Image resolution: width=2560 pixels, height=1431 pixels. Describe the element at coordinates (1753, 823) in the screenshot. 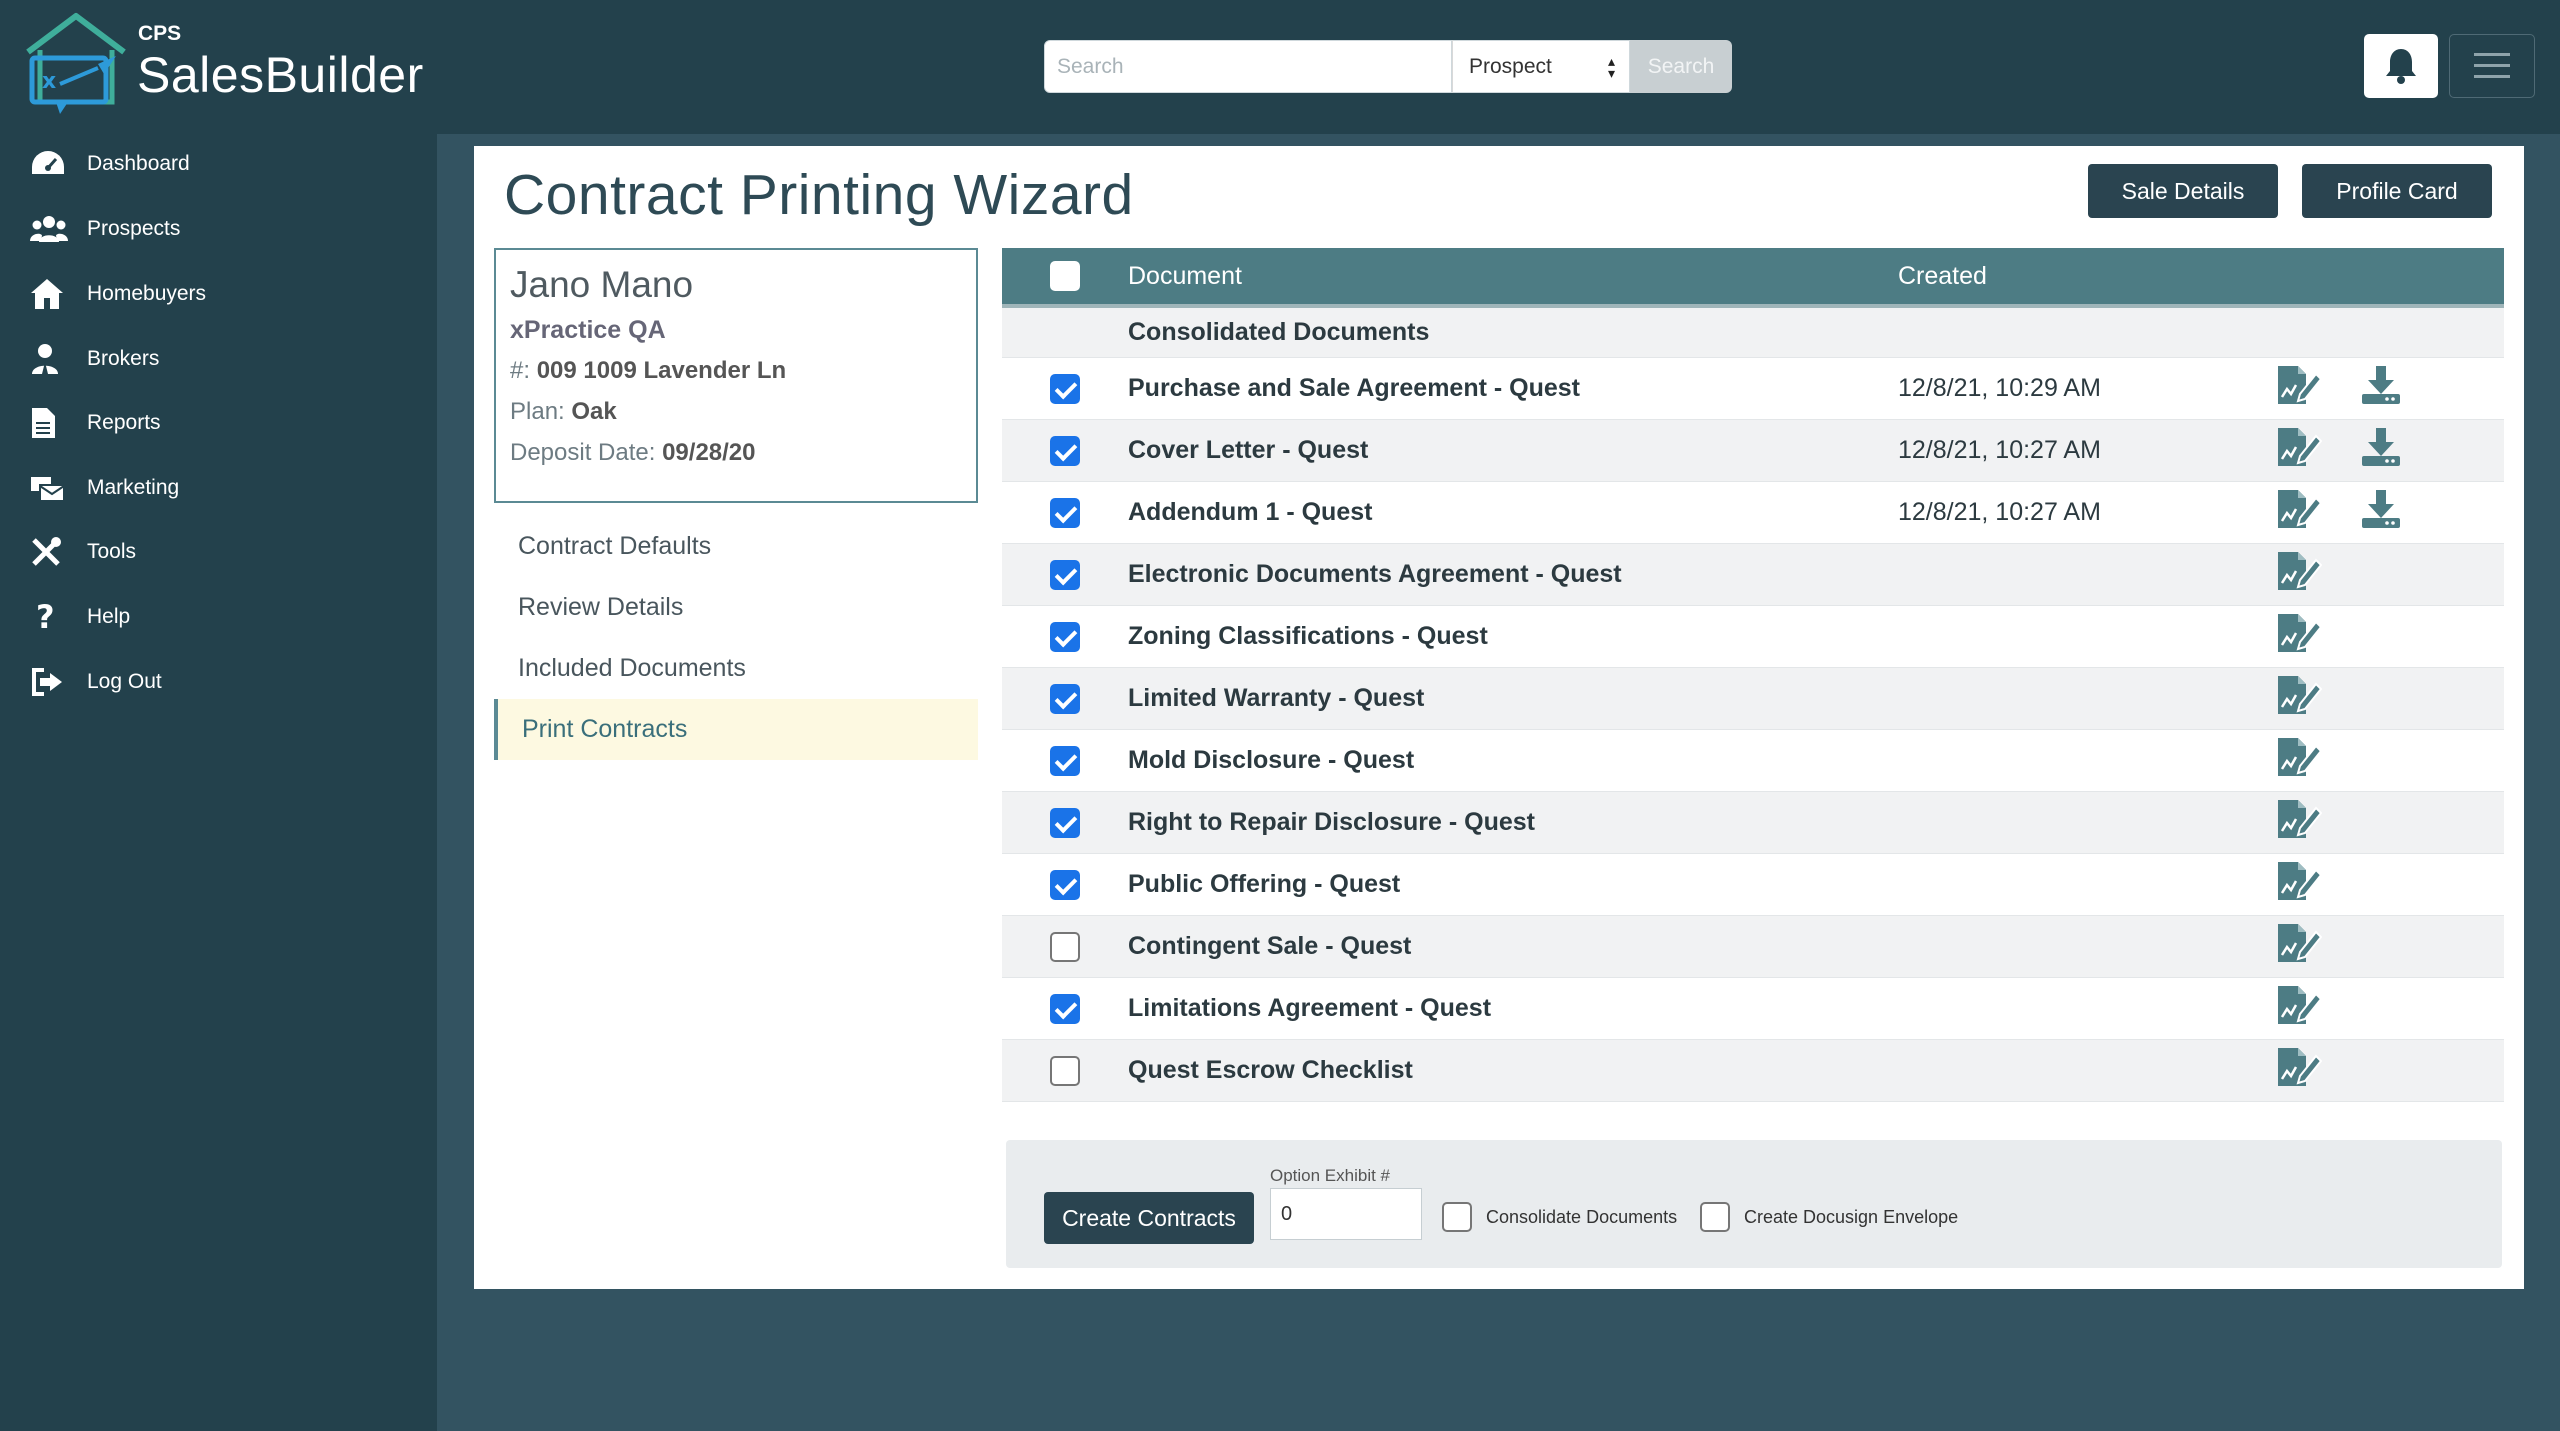

I see `table-row: Right to Repair Disclosure - Quest` at that location.